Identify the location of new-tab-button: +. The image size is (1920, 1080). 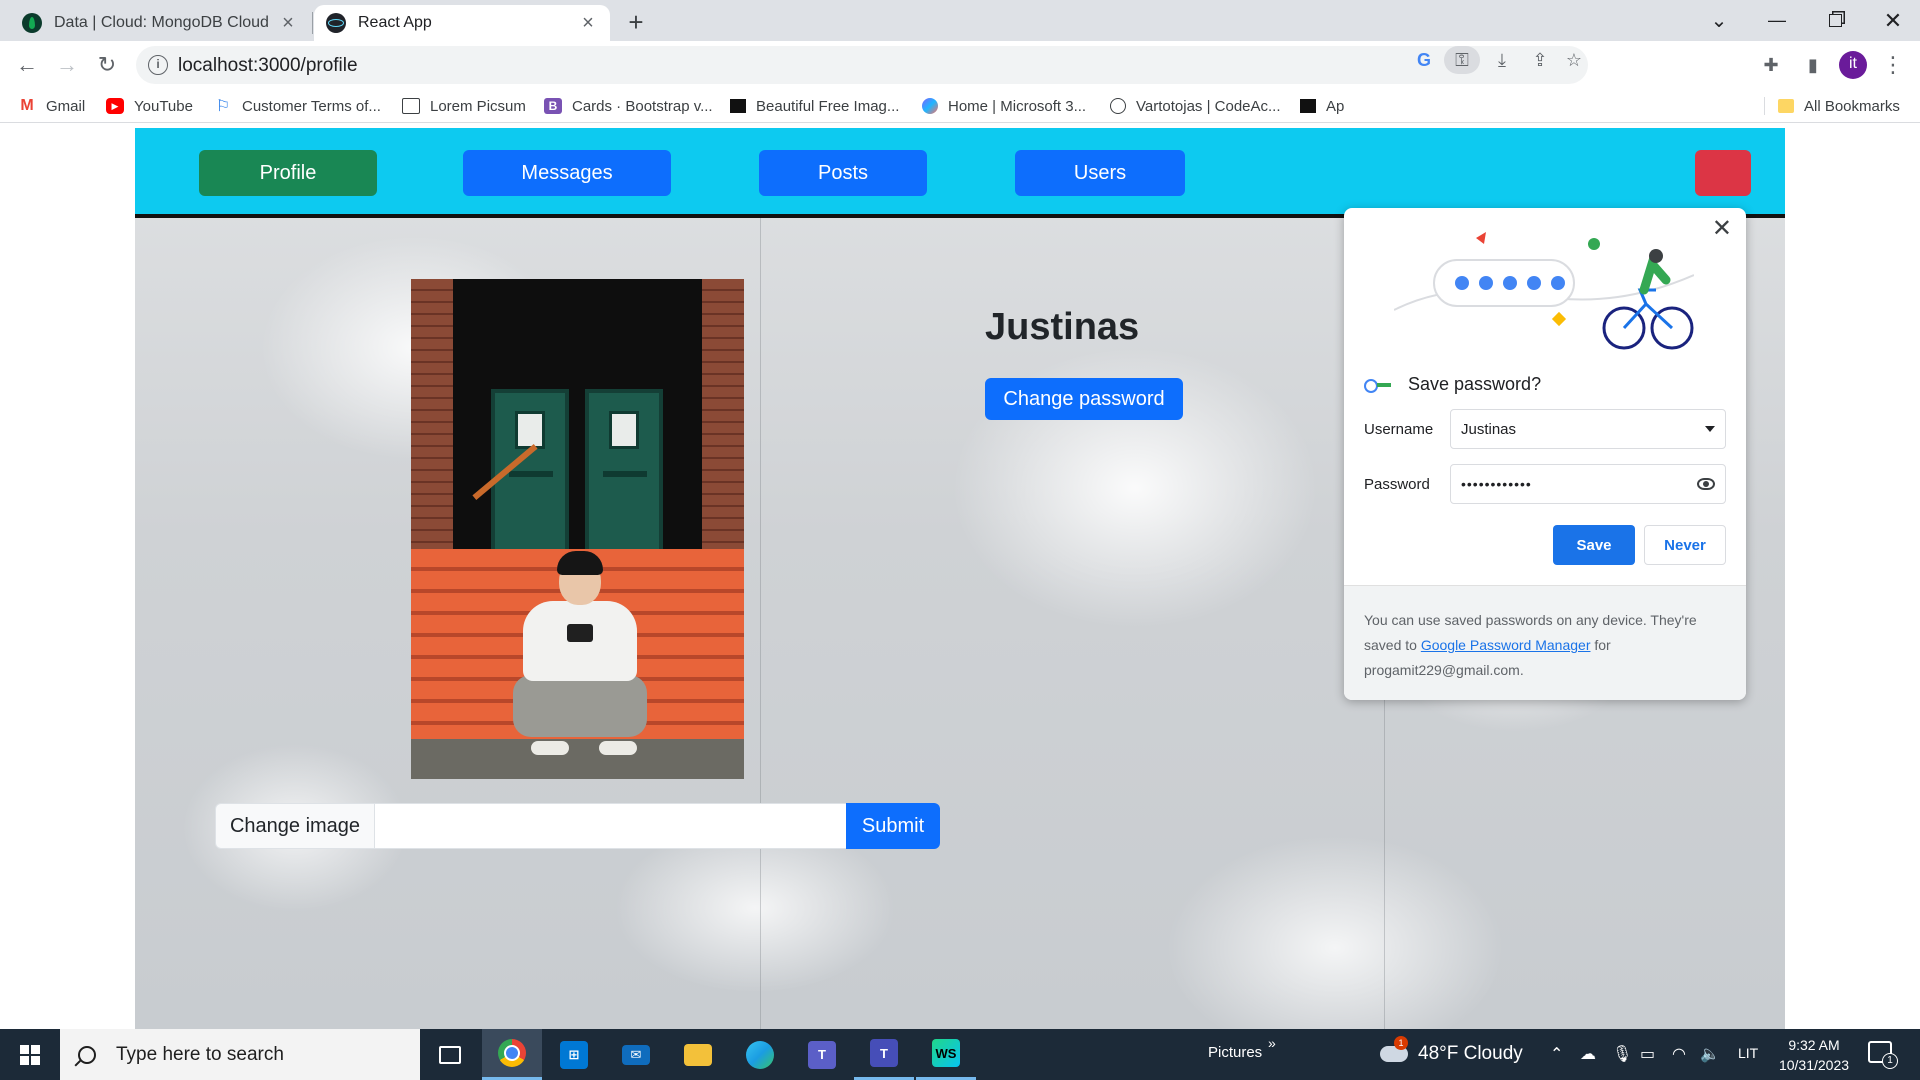
(636, 22).